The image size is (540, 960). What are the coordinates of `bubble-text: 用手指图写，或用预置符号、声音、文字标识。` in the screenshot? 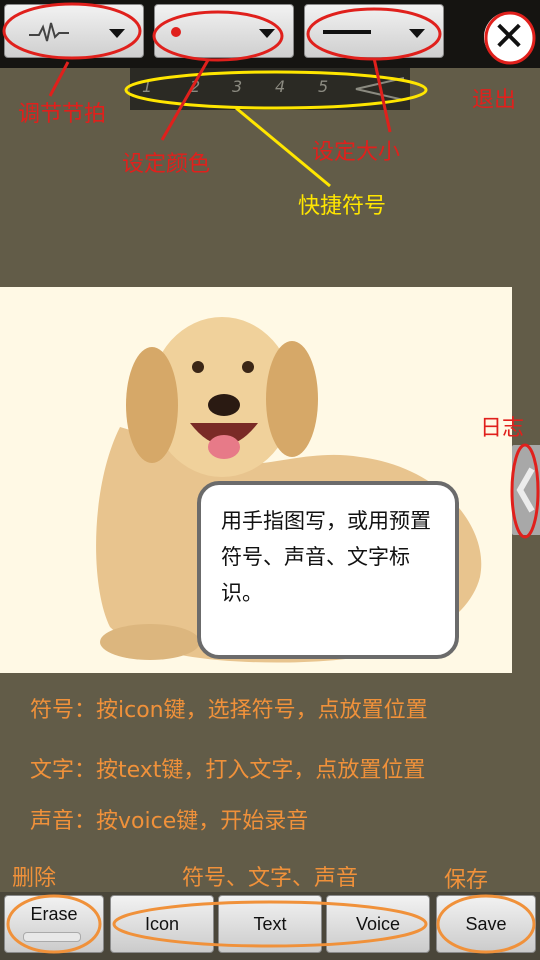 It's located at (326, 557).